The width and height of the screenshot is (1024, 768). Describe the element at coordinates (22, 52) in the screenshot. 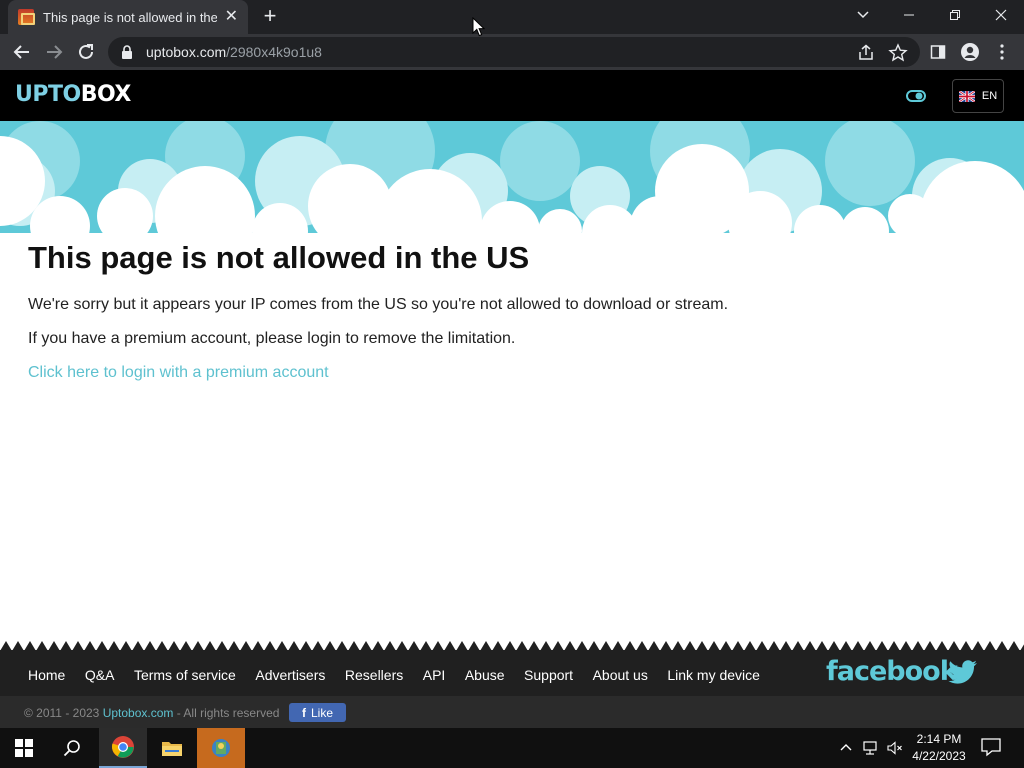

I see `back-icon` at that location.